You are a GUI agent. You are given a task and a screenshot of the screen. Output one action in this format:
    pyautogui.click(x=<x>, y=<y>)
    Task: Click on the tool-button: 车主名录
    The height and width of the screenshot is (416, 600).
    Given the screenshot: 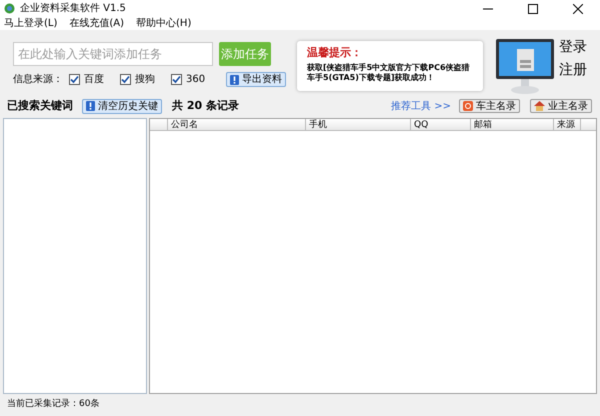 What is the action you would take?
    pyautogui.click(x=489, y=106)
    